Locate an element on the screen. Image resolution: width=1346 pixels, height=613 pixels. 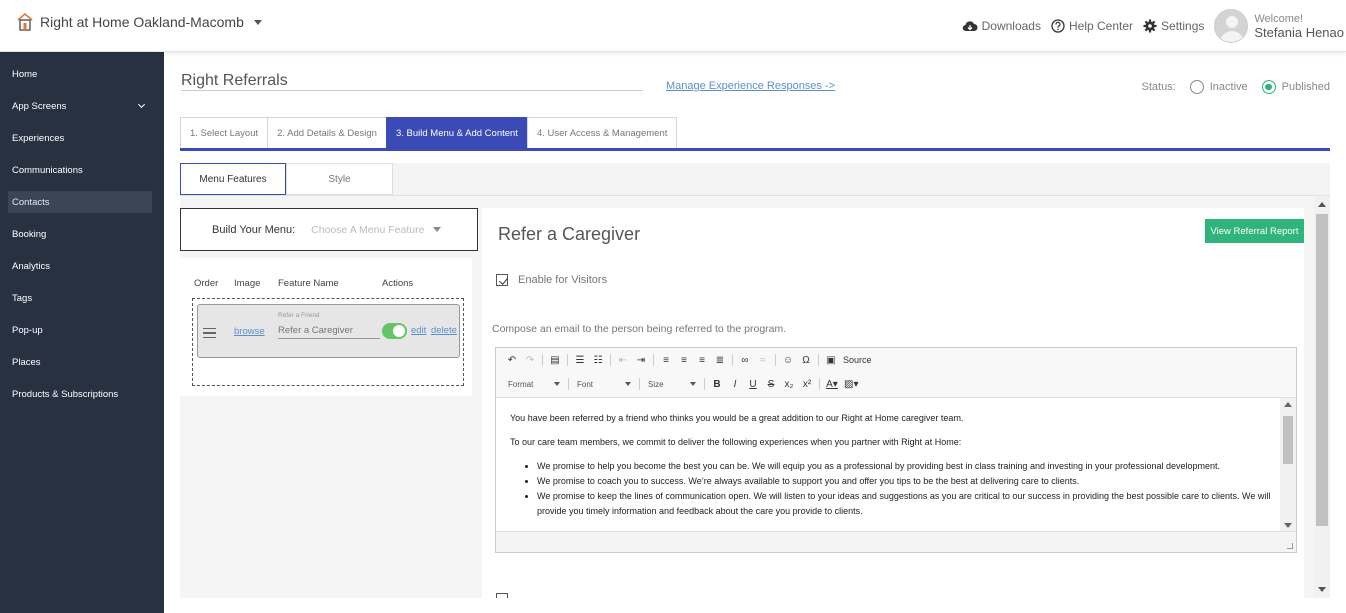
unlink-icon: ≈ is located at coordinates (763, 360).